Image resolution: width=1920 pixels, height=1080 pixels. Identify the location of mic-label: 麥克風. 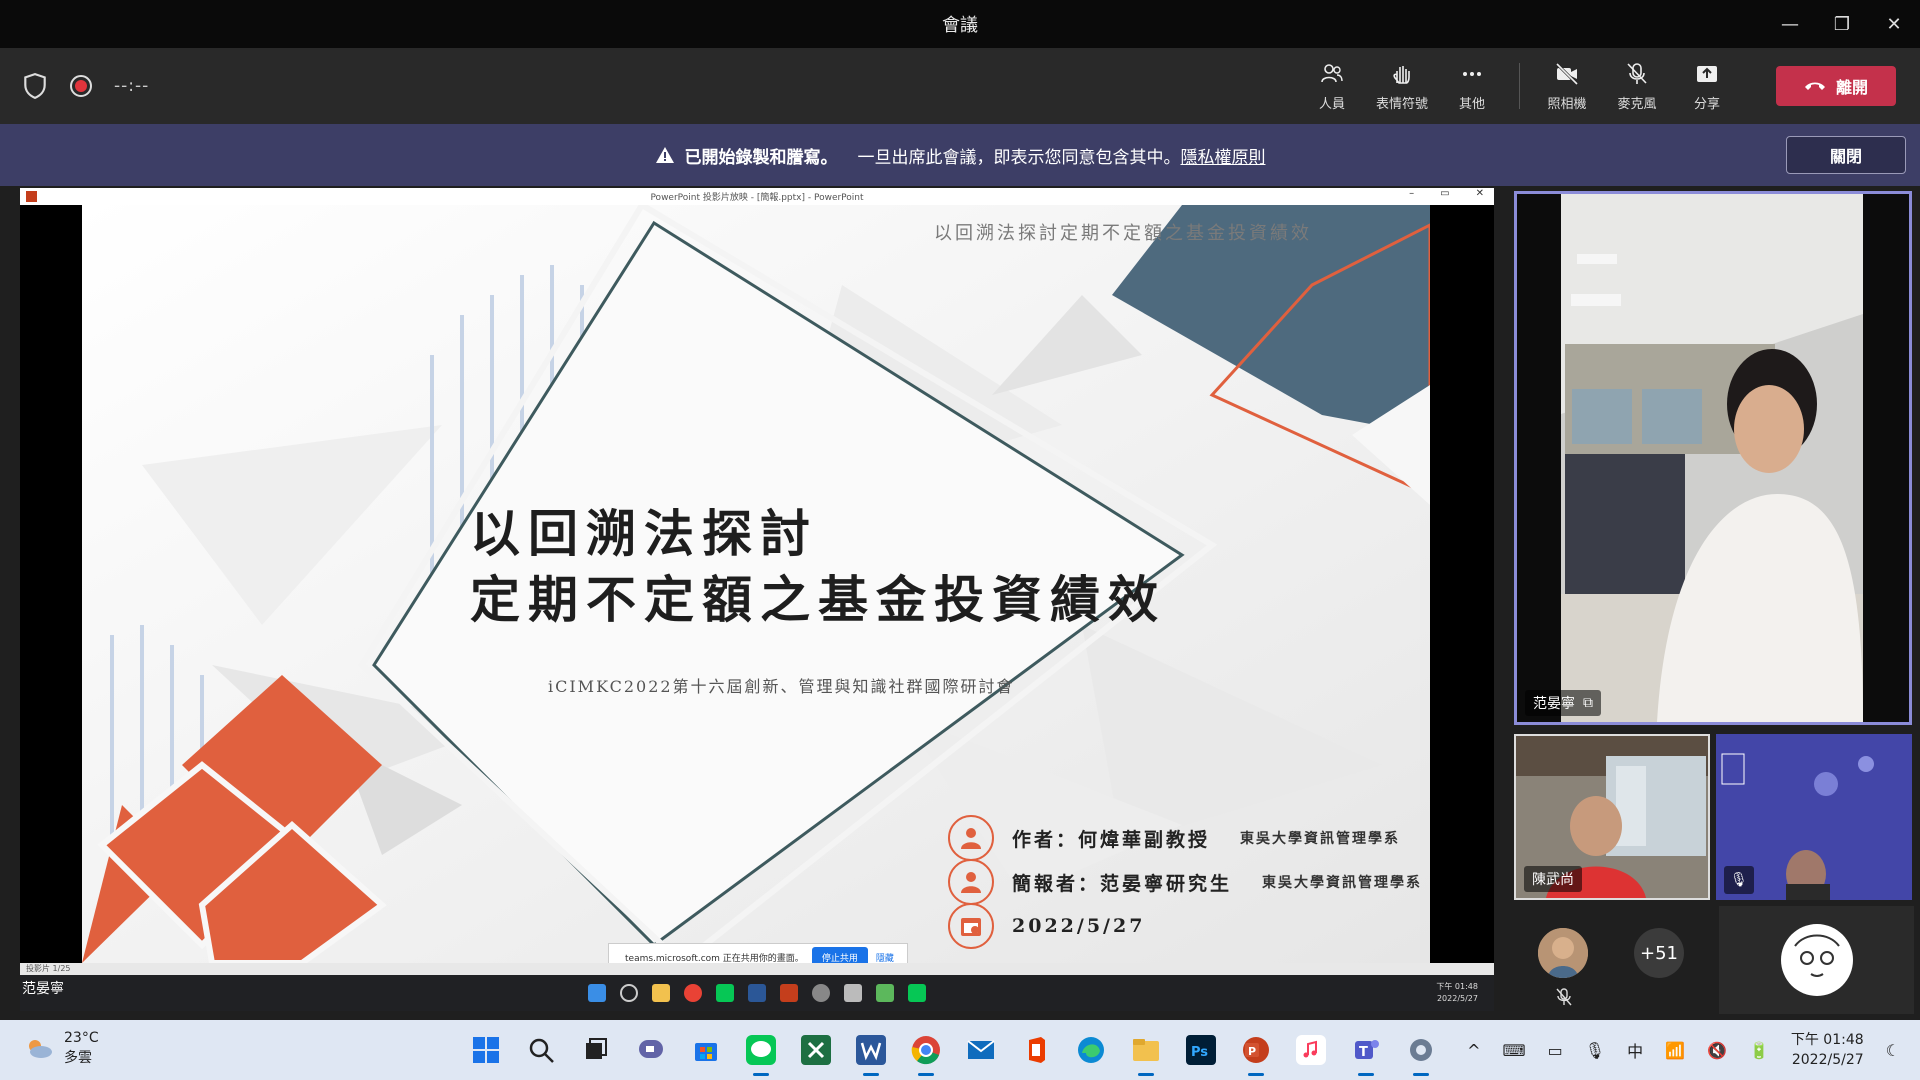
(1637, 104).